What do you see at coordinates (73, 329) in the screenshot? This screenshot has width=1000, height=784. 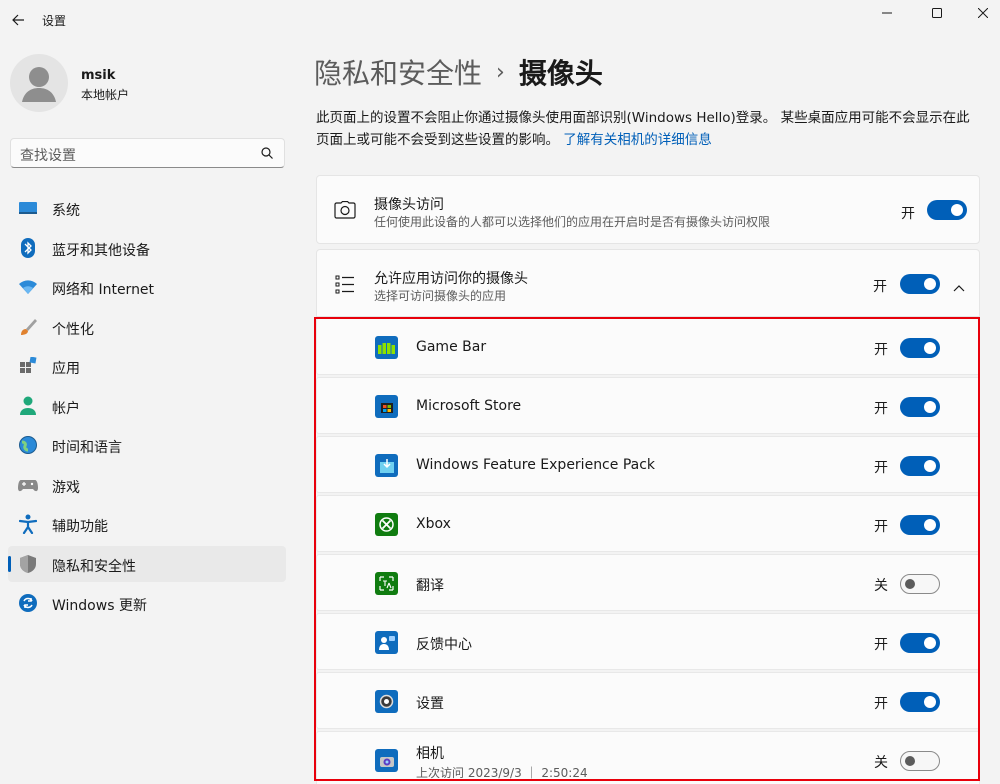 I see `sidebar-item-label: 个性化` at bounding box center [73, 329].